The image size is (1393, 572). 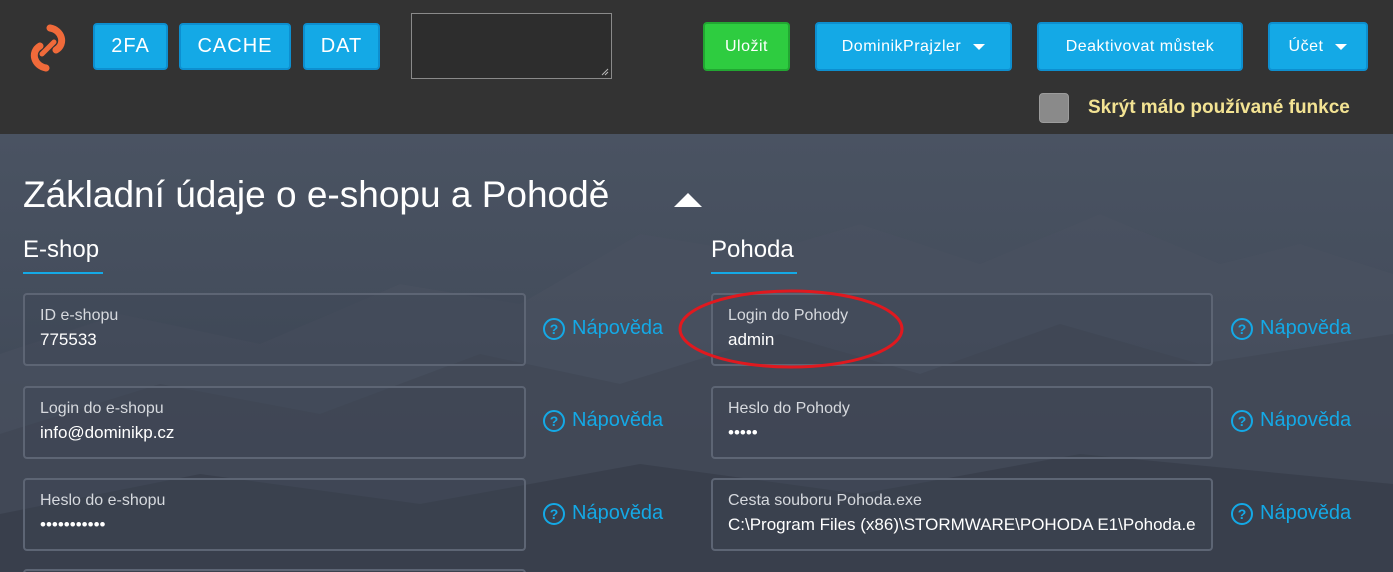 I want to click on field-label: ID e-shopu, so click(x=79, y=315).